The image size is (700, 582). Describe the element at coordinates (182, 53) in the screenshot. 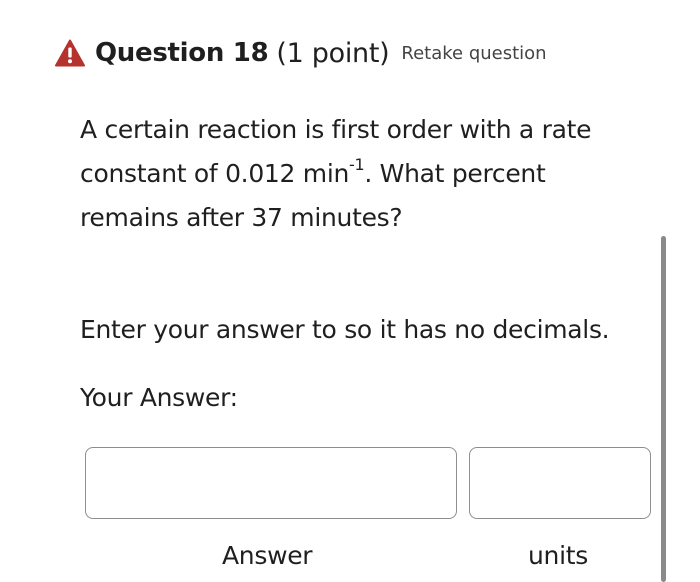

I see `question-title: Question 18` at that location.